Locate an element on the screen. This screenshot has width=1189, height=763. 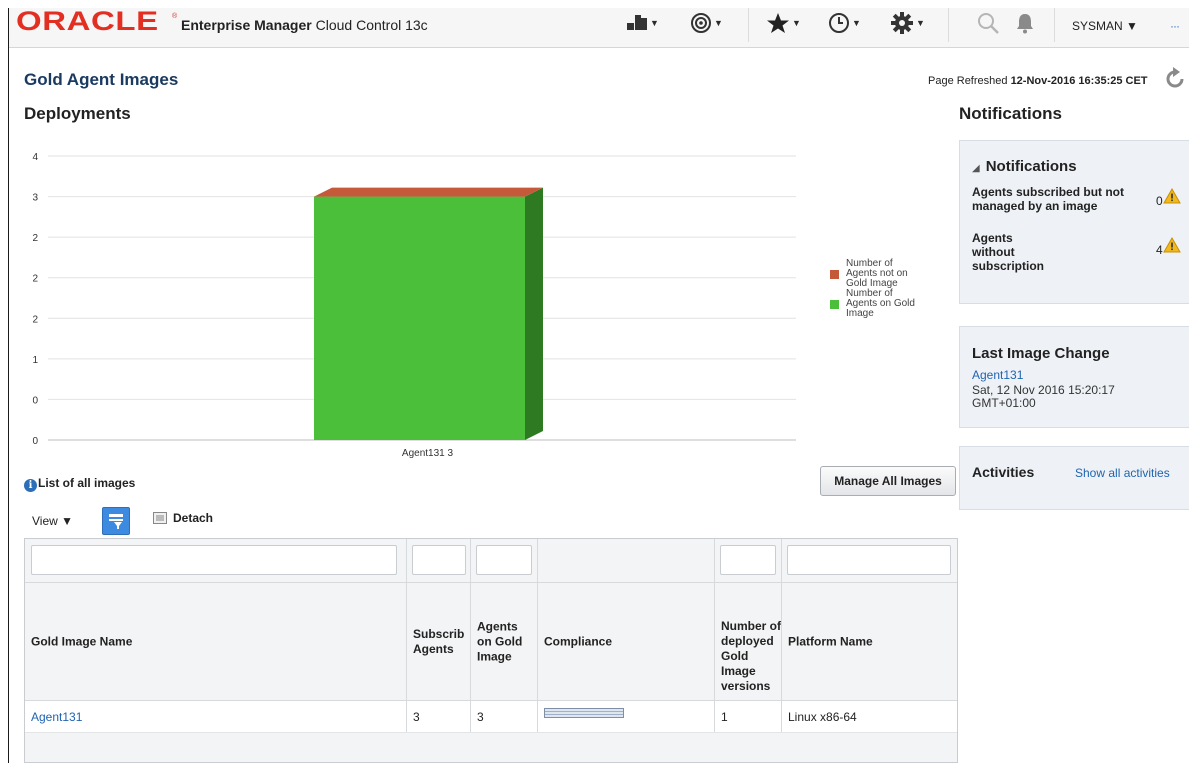
more-menu-icon: ··· is located at coordinates (1175, 26).